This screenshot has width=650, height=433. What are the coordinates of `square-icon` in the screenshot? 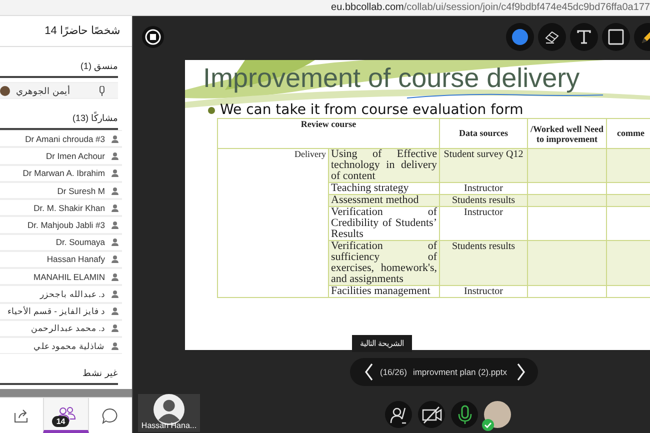 It's located at (616, 37).